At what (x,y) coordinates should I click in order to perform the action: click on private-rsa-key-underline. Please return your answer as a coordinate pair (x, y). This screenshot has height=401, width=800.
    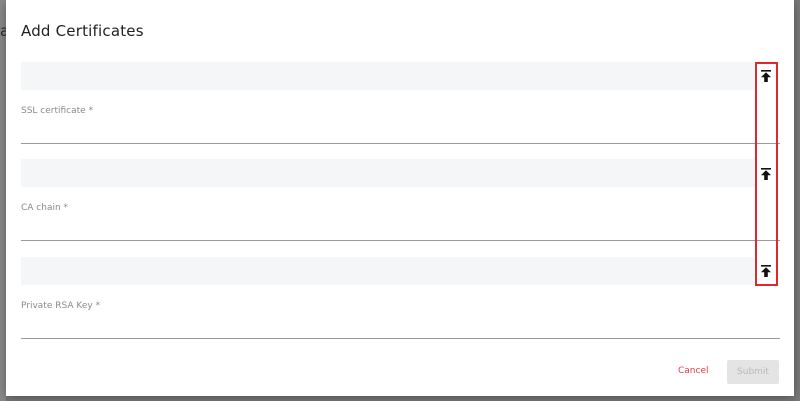
    Looking at the image, I should click on (400, 338).